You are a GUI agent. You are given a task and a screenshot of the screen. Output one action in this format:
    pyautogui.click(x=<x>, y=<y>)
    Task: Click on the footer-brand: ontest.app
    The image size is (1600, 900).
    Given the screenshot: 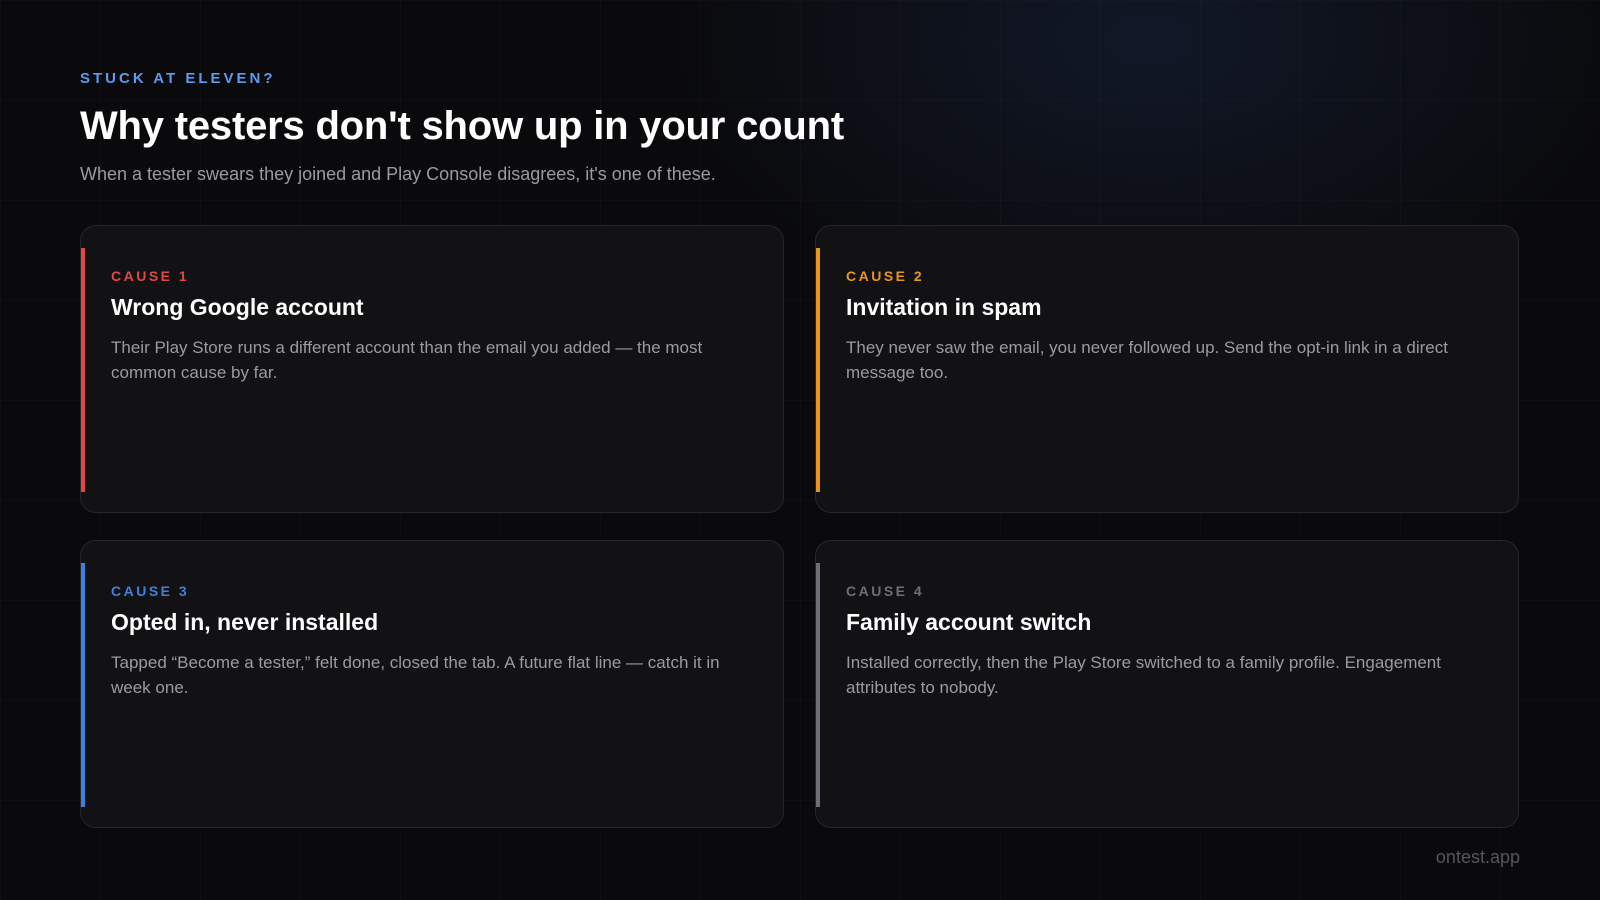 What is the action you would take?
    pyautogui.click(x=1478, y=857)
    